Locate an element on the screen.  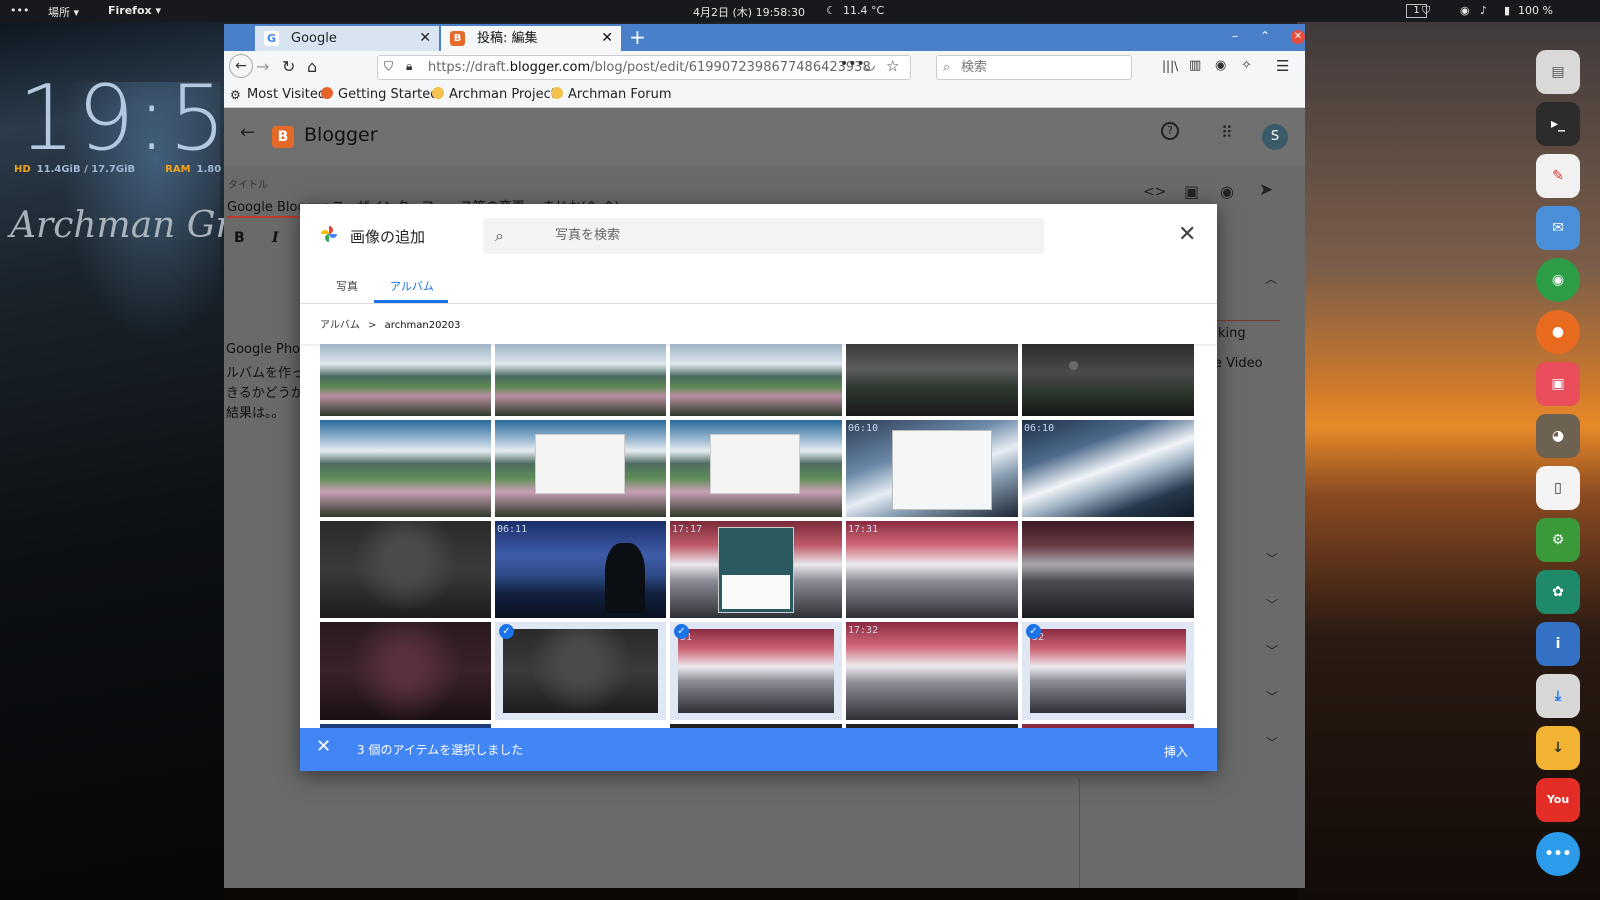
apps-grid-icon: ⠿ is located at coordinates (1227, 132).